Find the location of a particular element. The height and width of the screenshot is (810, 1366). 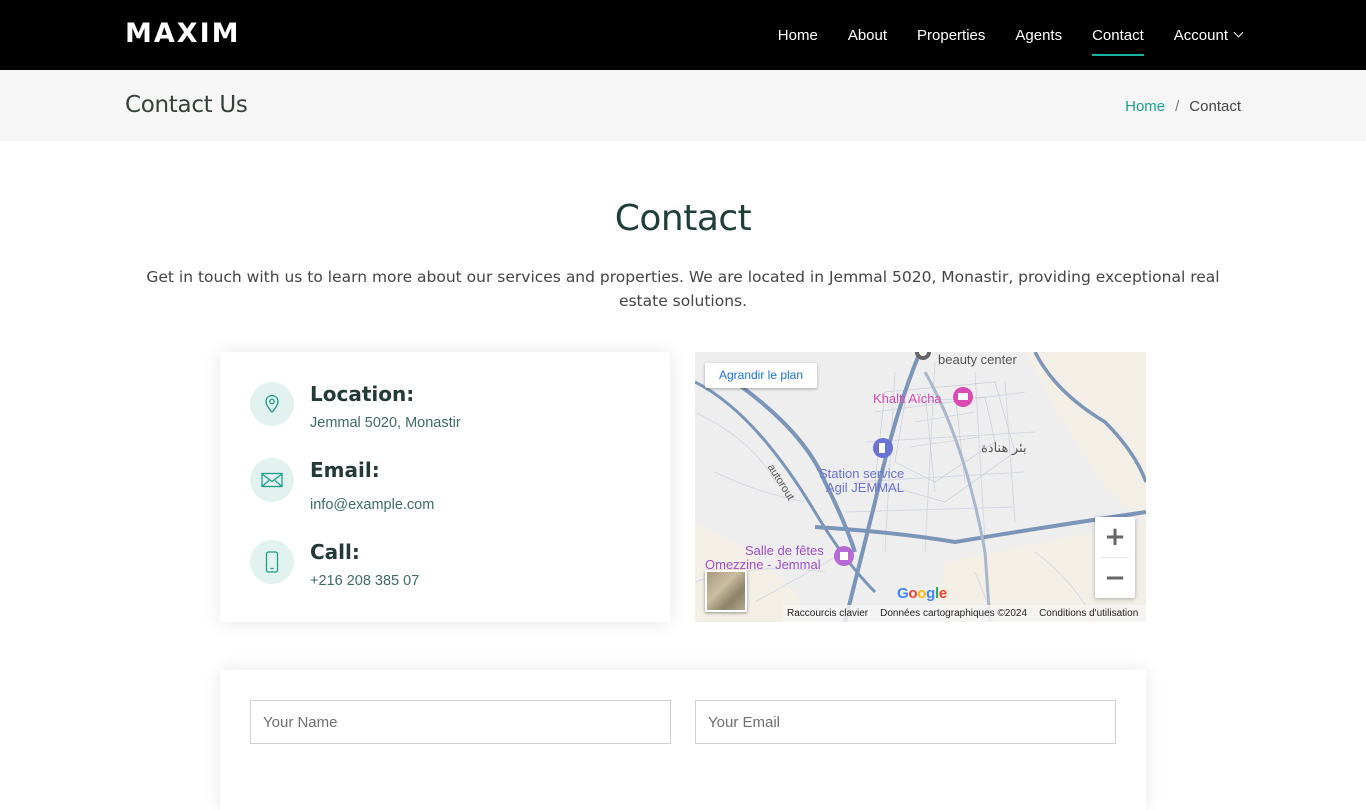

phone-icon is located at coordinates (272, 562).